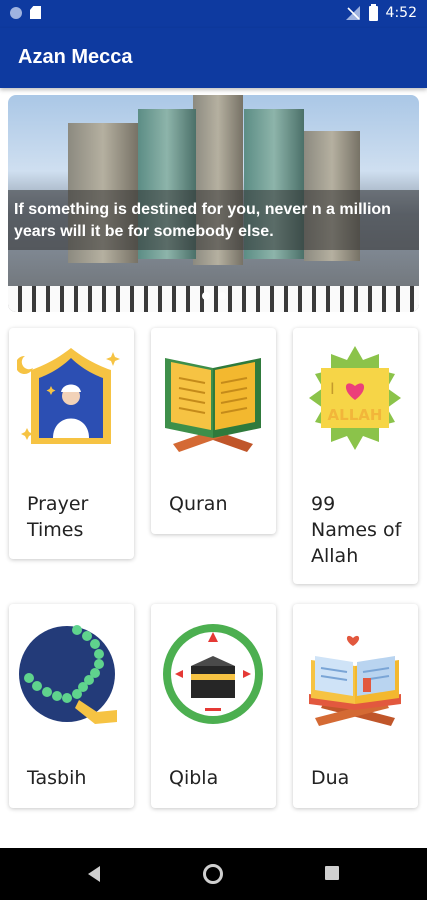 The height and width of the screenshot is (900, 427). I want to click on battery-icon, so click(373, 12).